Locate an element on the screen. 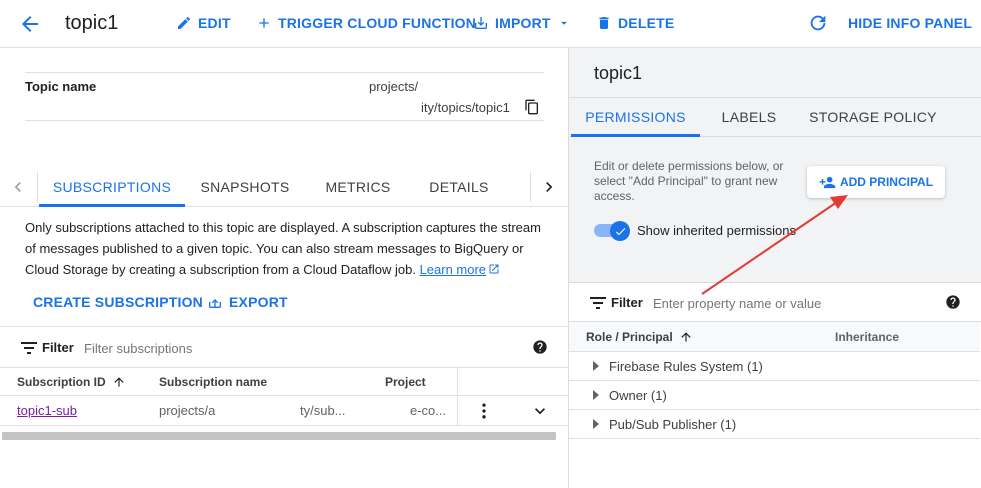 Image resolution: width=981 pixels, height=488 pixels. edit-button: EDIT is located at coordinates (203, 23).